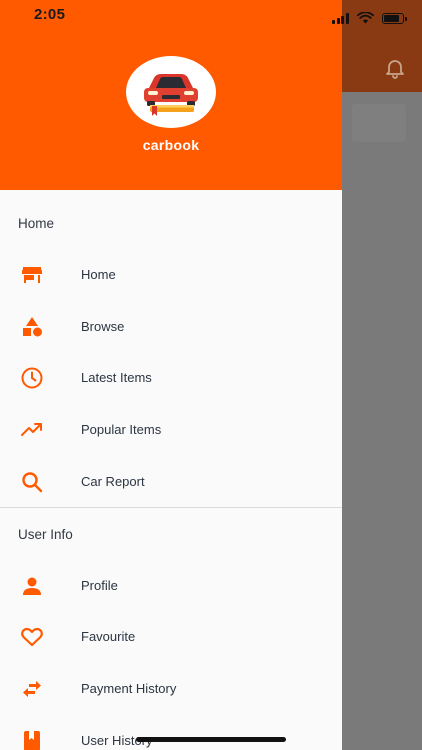  I want to click on section-divider, so click(171, 507).